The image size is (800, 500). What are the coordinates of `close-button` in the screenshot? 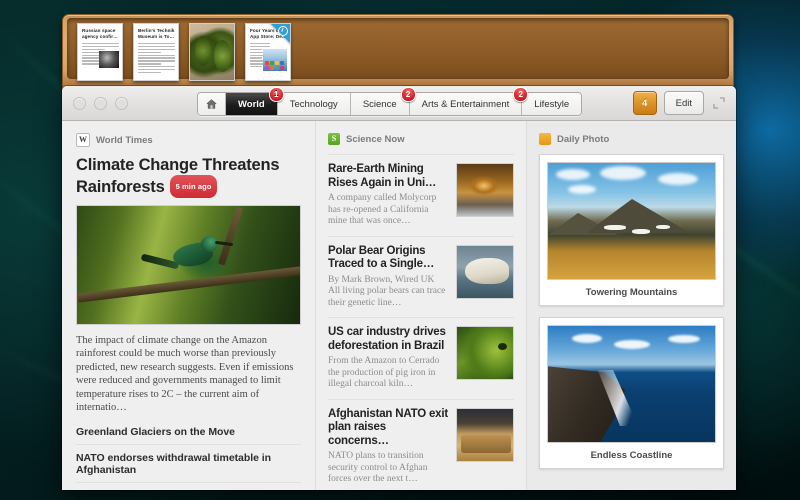 It's located at (79, 103).